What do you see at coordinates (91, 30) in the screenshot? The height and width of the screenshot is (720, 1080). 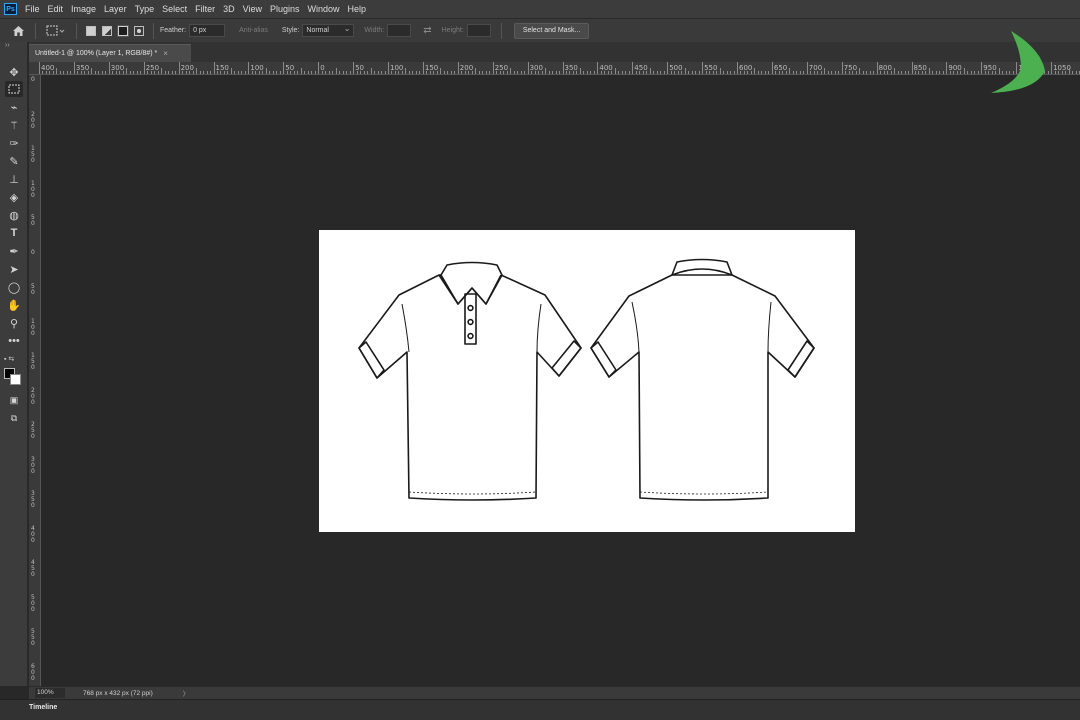 I see `new-selection-icon` at bounding box center [91, 30].